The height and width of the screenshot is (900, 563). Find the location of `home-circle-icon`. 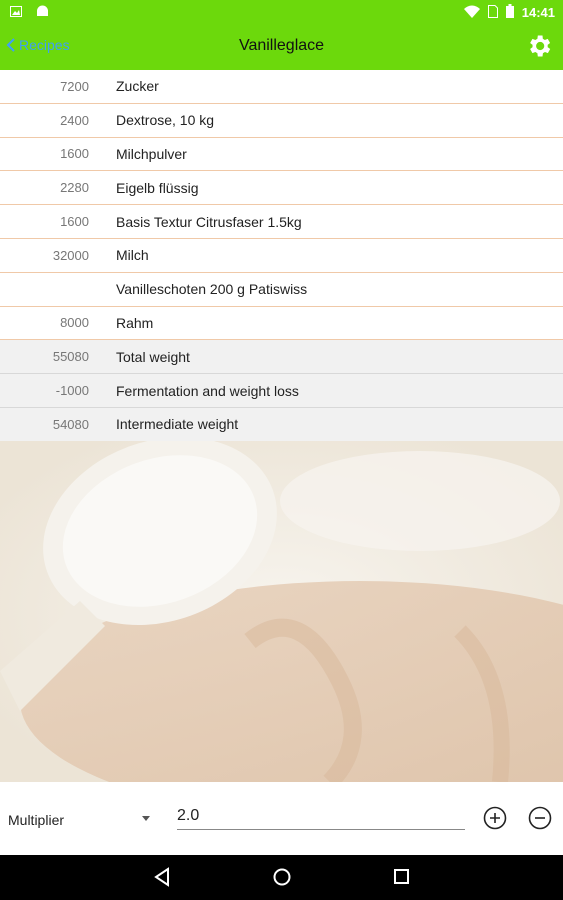

home-circle-icon is located at coordinates (282, 877).